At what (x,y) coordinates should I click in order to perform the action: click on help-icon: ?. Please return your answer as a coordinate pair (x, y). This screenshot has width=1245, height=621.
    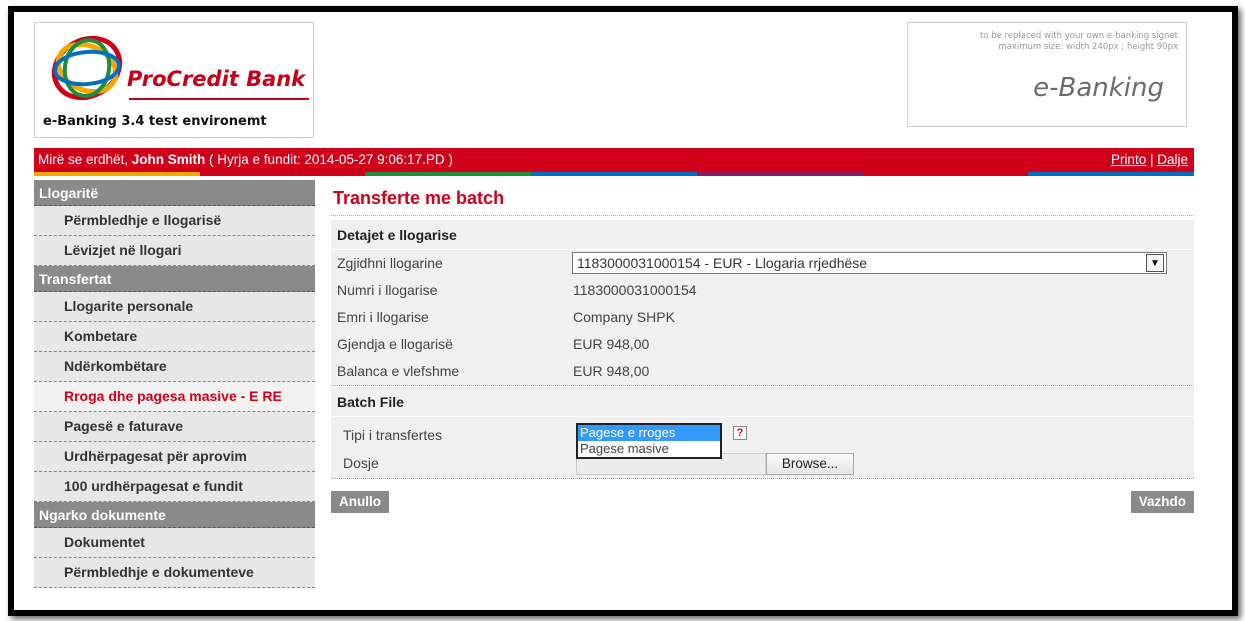
    Looking at the image, I should click on (740, 433).